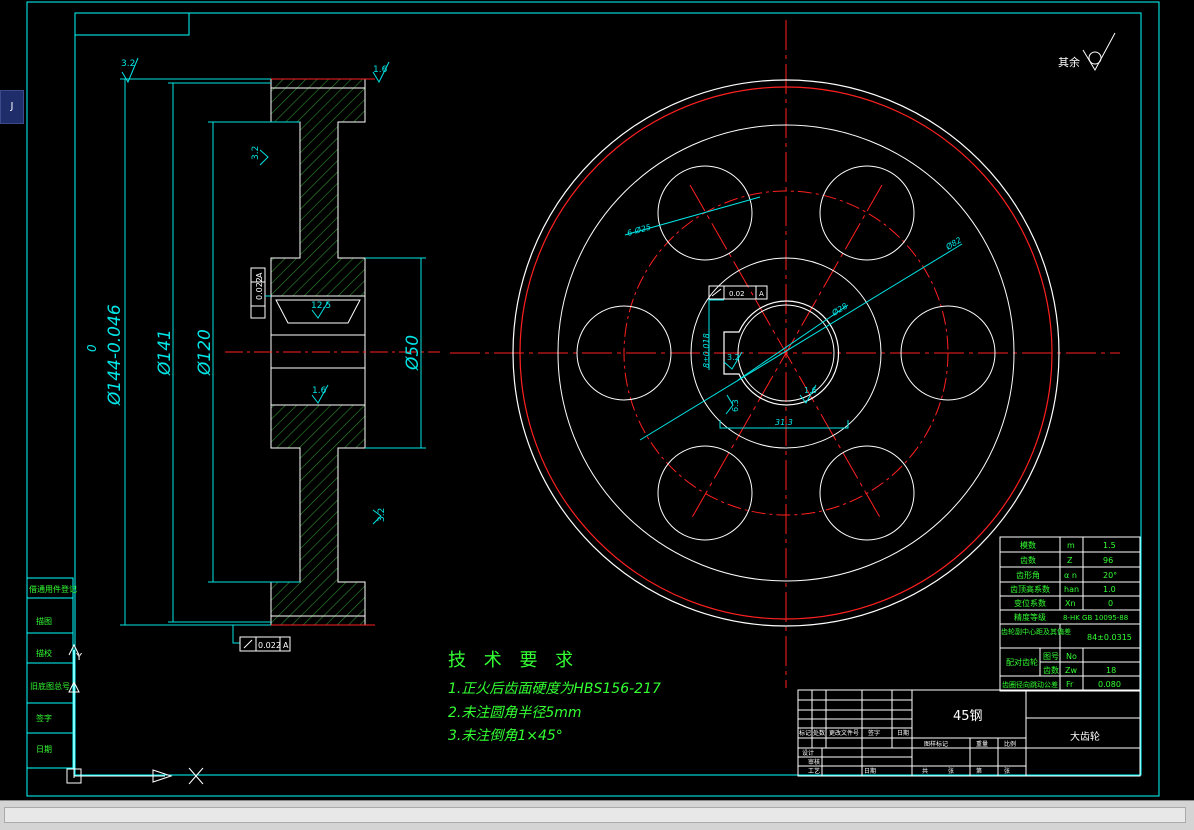 The height and width of the screenshot is (830, 1194). I want to click on front-gtol-value: 0.02, so click(737, 294).